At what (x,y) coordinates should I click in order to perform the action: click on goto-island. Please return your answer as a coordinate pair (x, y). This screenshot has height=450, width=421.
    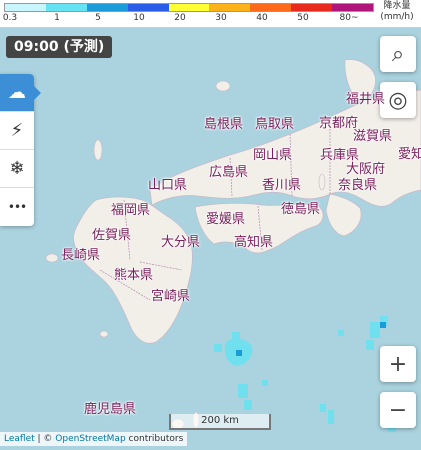
    Looking at the image, I should click on (52, 258).